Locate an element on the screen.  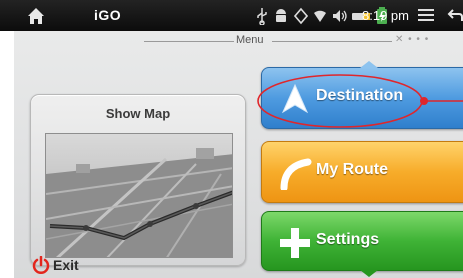
menu-icon is located at coordinates (426, 15).